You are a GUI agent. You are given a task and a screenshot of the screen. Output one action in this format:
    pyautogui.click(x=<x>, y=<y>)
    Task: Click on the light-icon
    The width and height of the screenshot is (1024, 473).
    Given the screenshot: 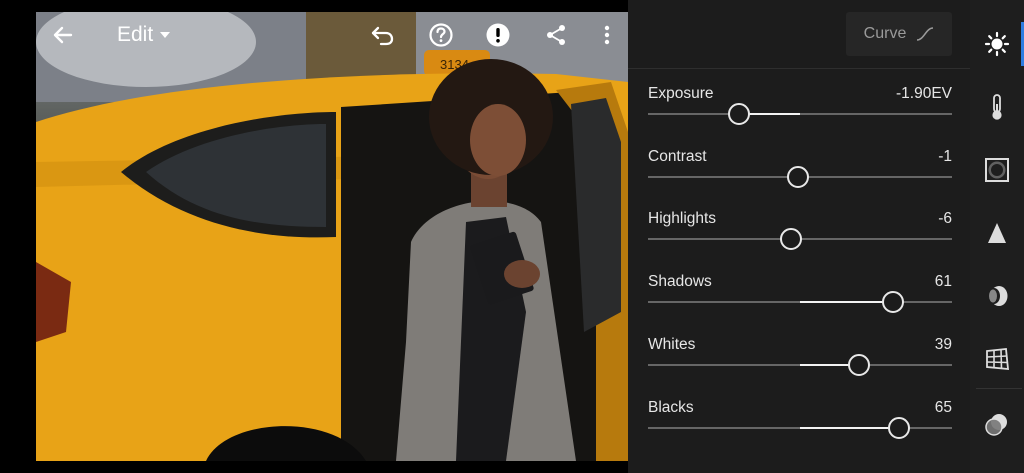 What is the action you would take?
    pyautogui.click(x=997, y=44)
    